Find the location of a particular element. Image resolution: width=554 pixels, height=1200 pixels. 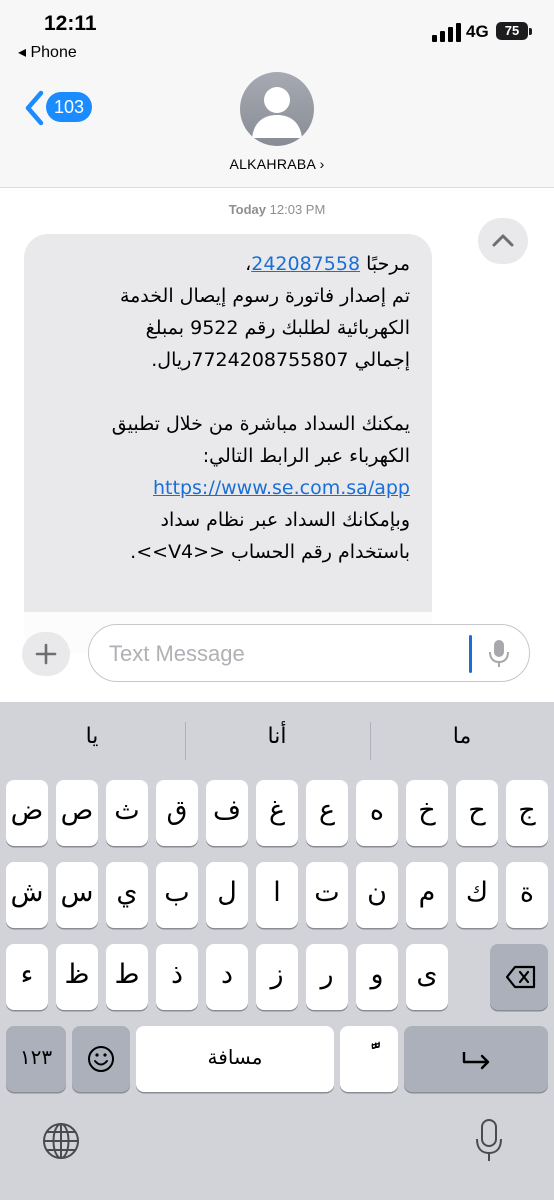

key: ض is located at coordinates (27, 813).